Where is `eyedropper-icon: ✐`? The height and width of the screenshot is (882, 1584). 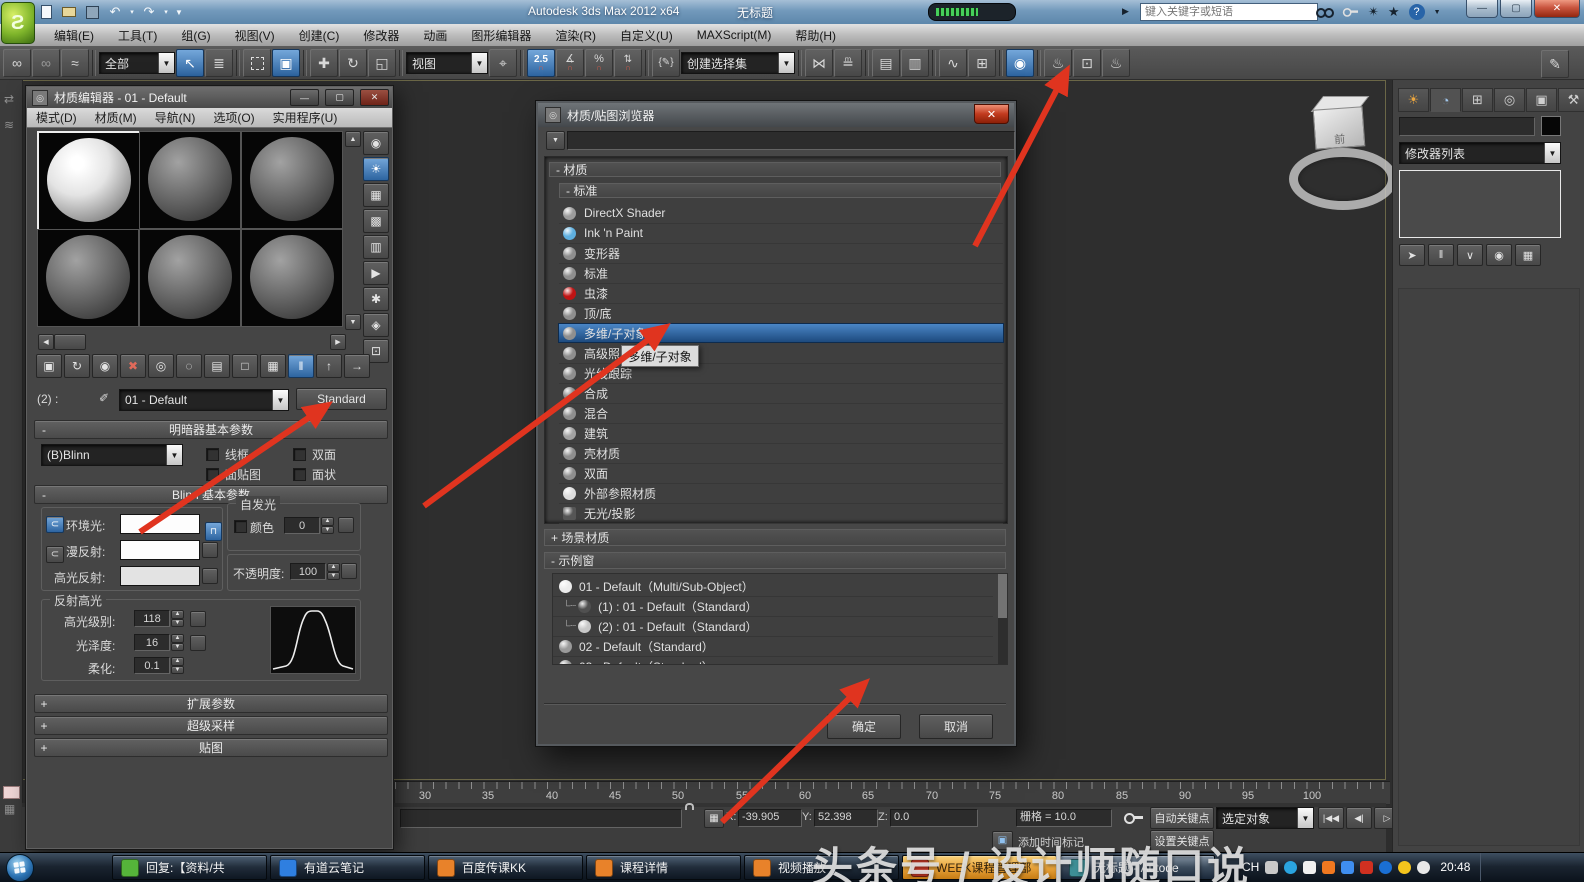 eyedropper-icon: ✐ is located at coordinates (104, 398).